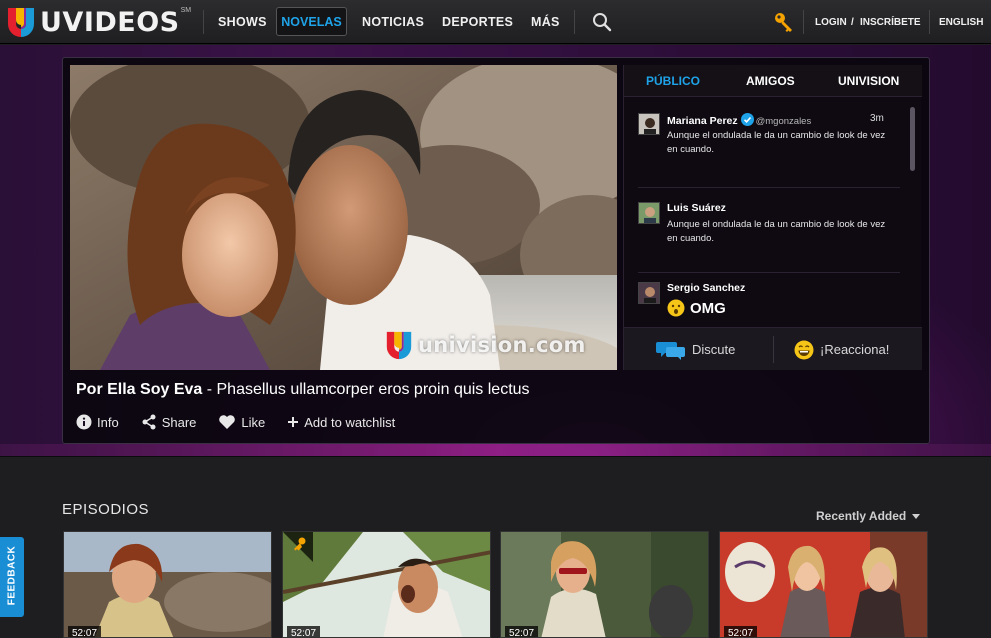 This screenshot has height=638, width=991. I want to click on search-icon, so click(602, 22).